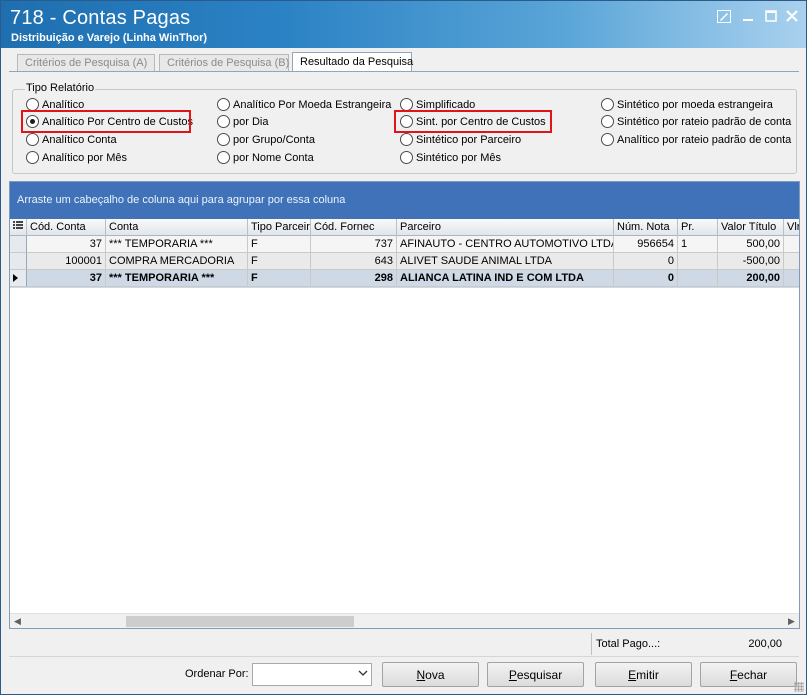 The height and width of the screenshot is (695, 807). What do you see at coordinates (224, 62) in the screenshot?
I see `tab-criterios-b: Critérios de Pesquisa (B)` at bounding box center [224, 62].